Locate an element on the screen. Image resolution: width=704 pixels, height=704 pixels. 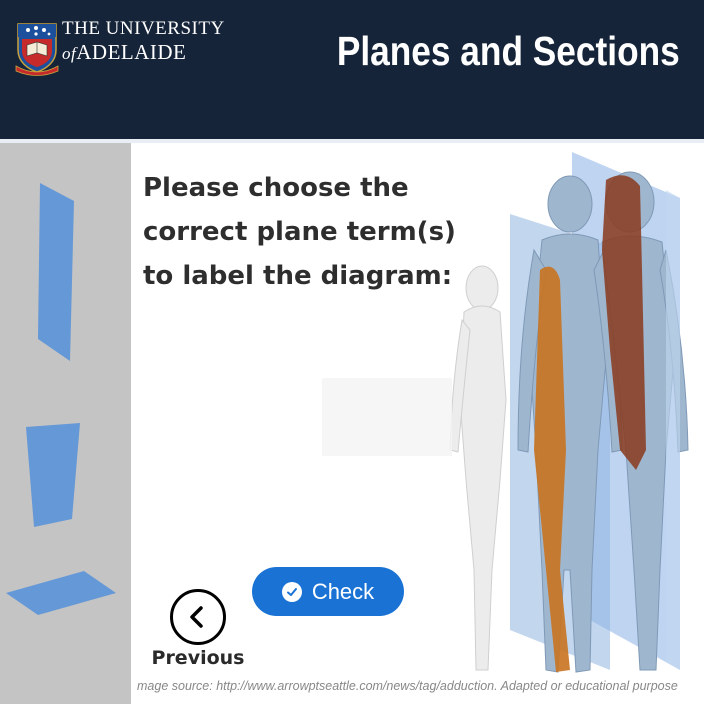
previous-button: Previous is located at coordinates (198, 632).